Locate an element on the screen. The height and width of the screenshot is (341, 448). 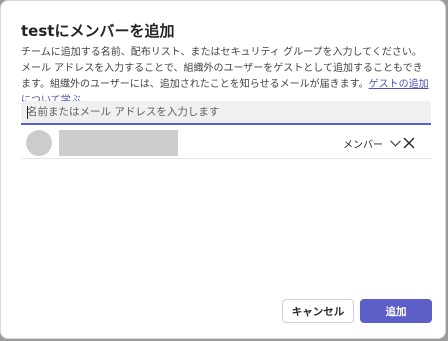
cancel-button: キャンセル is located at coordinates (318, 311).